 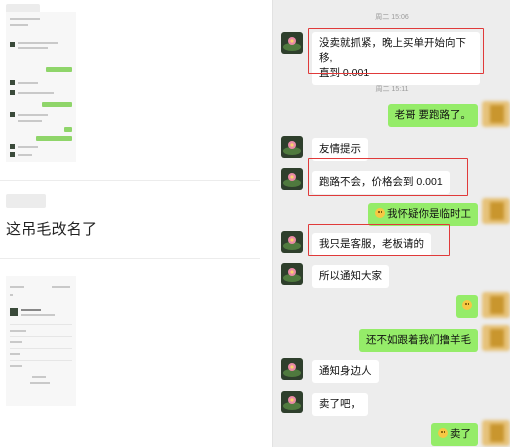 What do you see at coordinates (392, 89) in the screenshot?
I see `timestamp: 周二 15:11` at bounding box center [392, 89].